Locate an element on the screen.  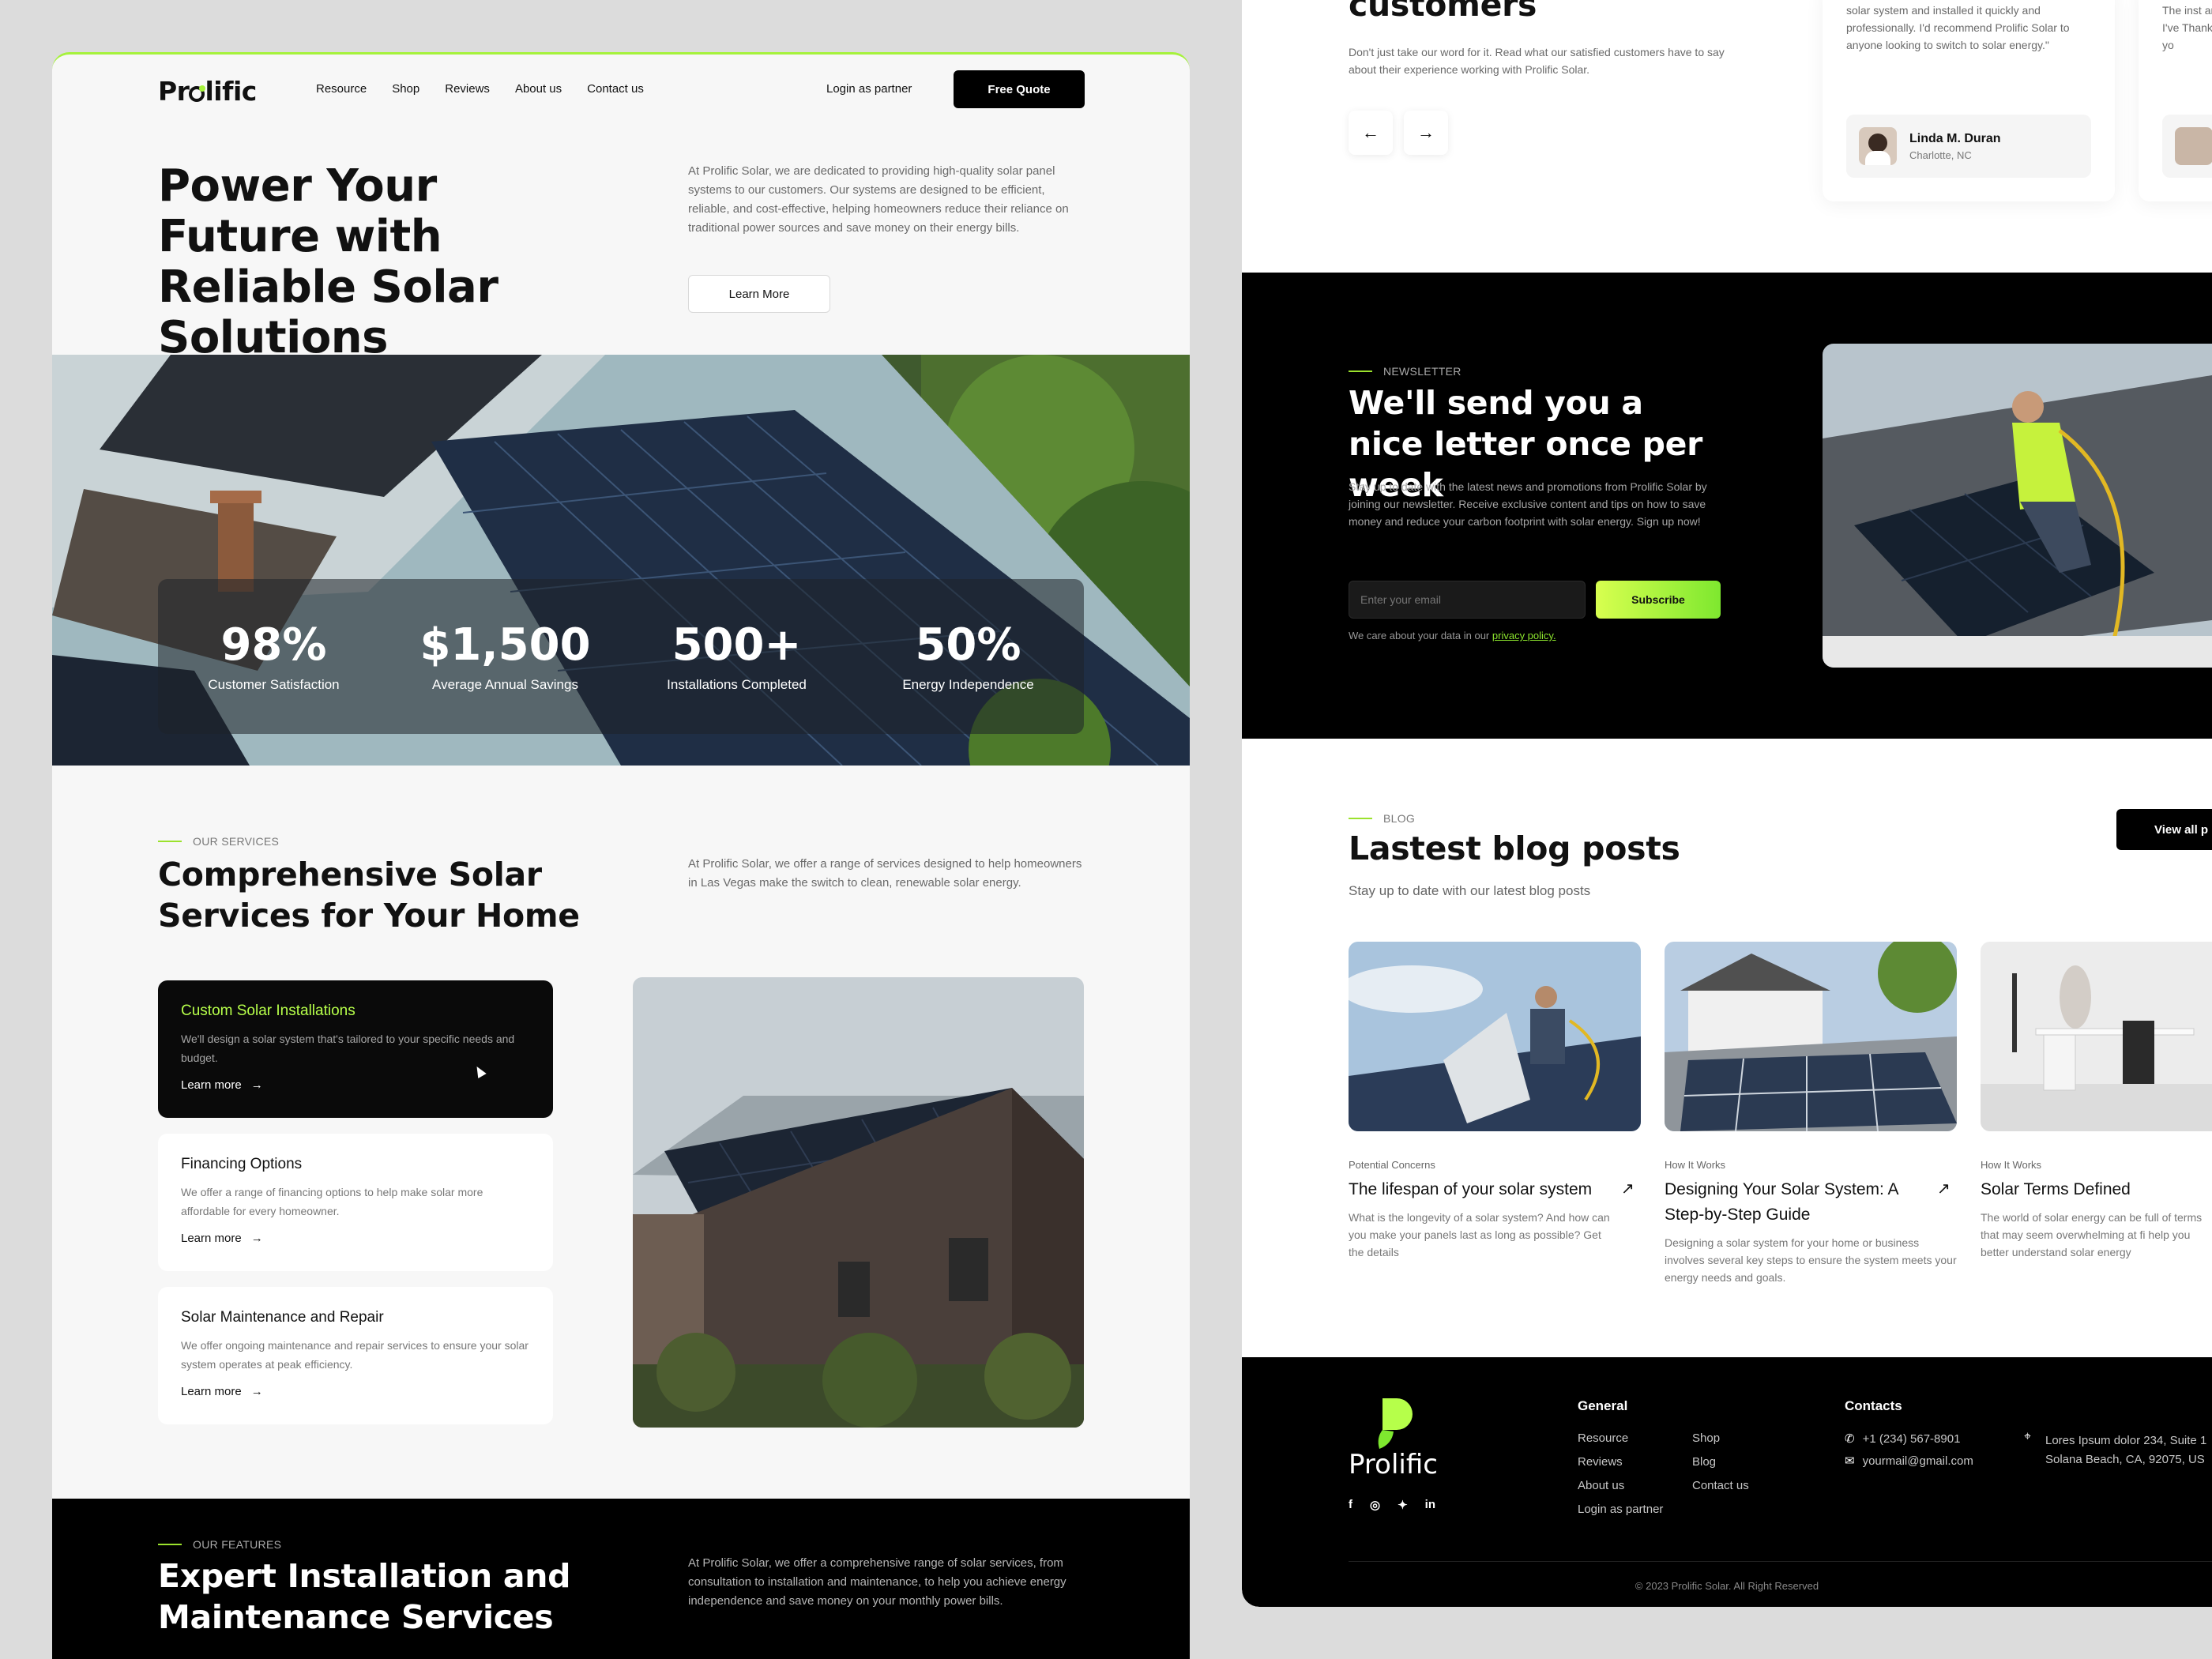
footer-general-col2: Shop Blog Contact us is located at coordinates (1721, 1462).